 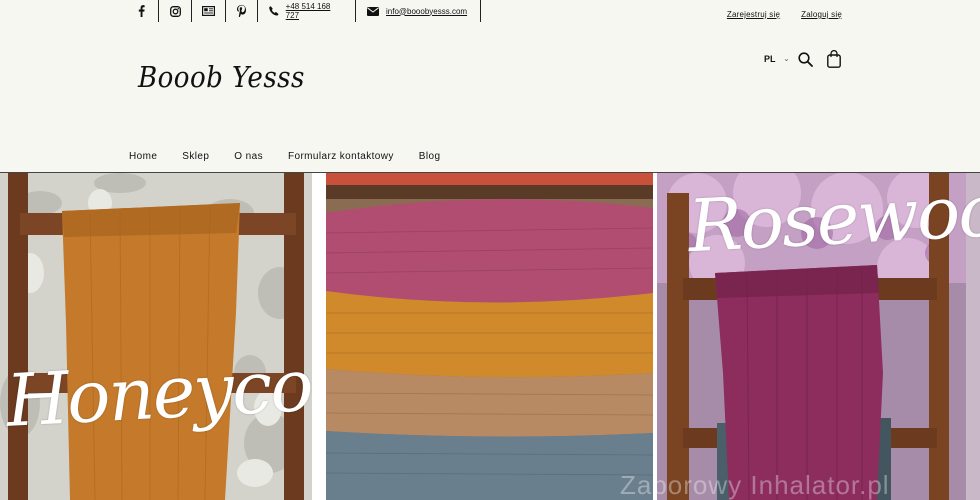 I want to click on watermark: Zaporowy Inhalator.pl, so click(x=755, y=485).